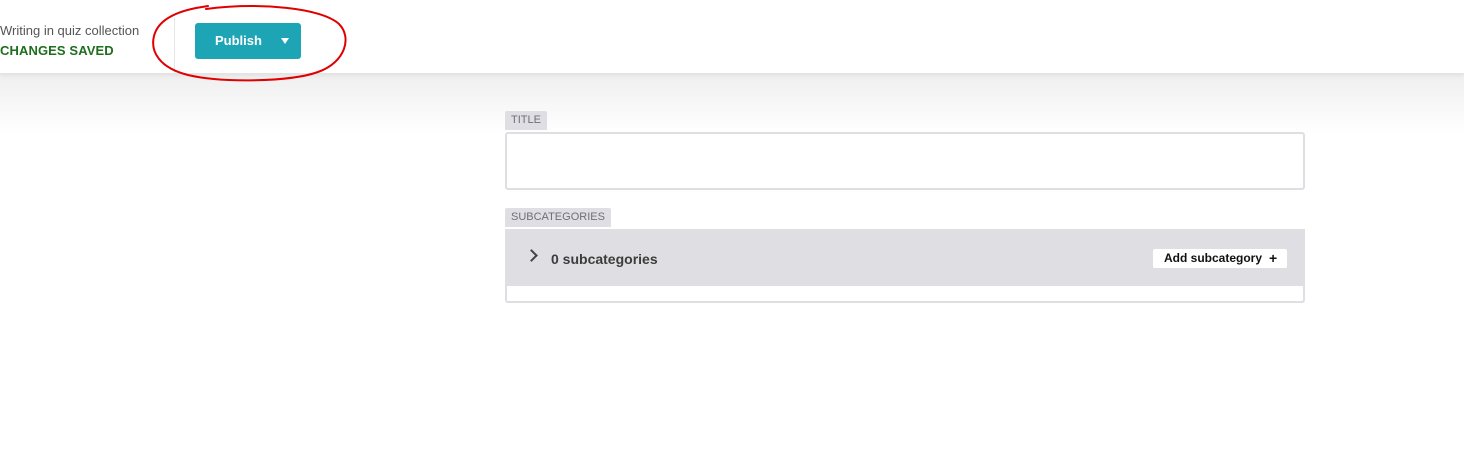 This screenshot has height=471, width=1464. I want to click on title-input, so click(905, 161).